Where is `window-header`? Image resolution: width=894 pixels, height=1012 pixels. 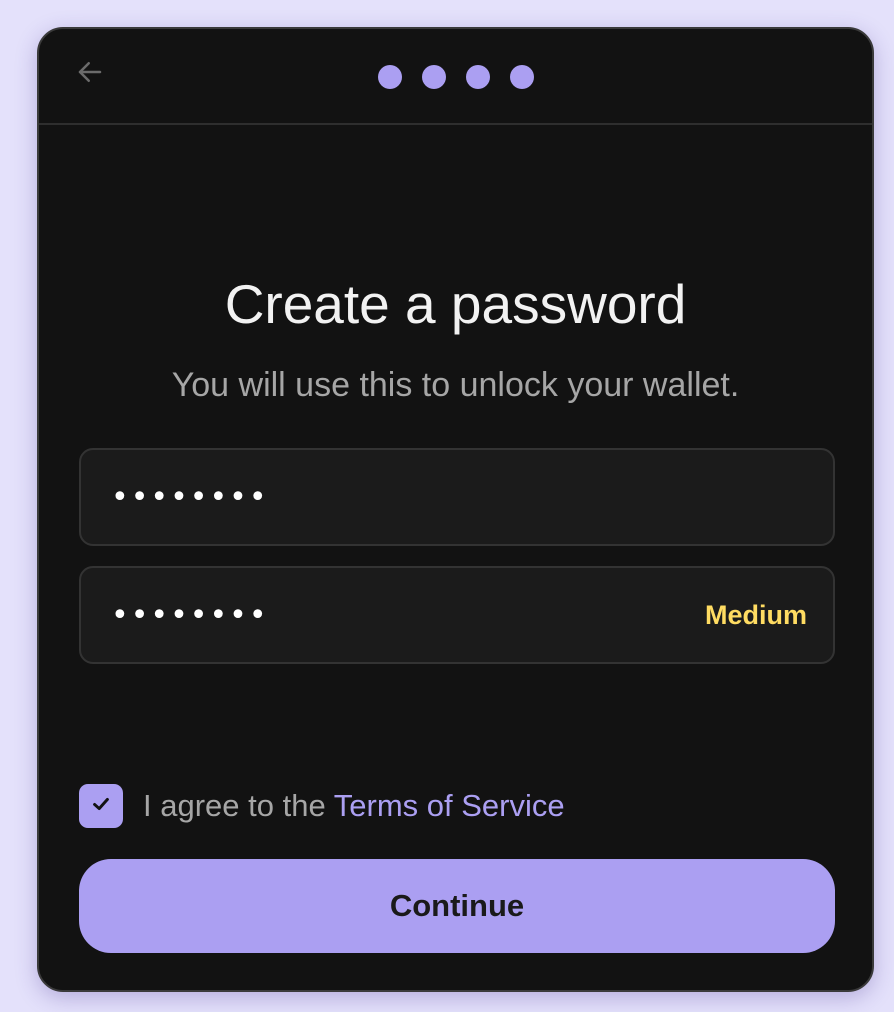 window-header is located at coordinates (455, 77).